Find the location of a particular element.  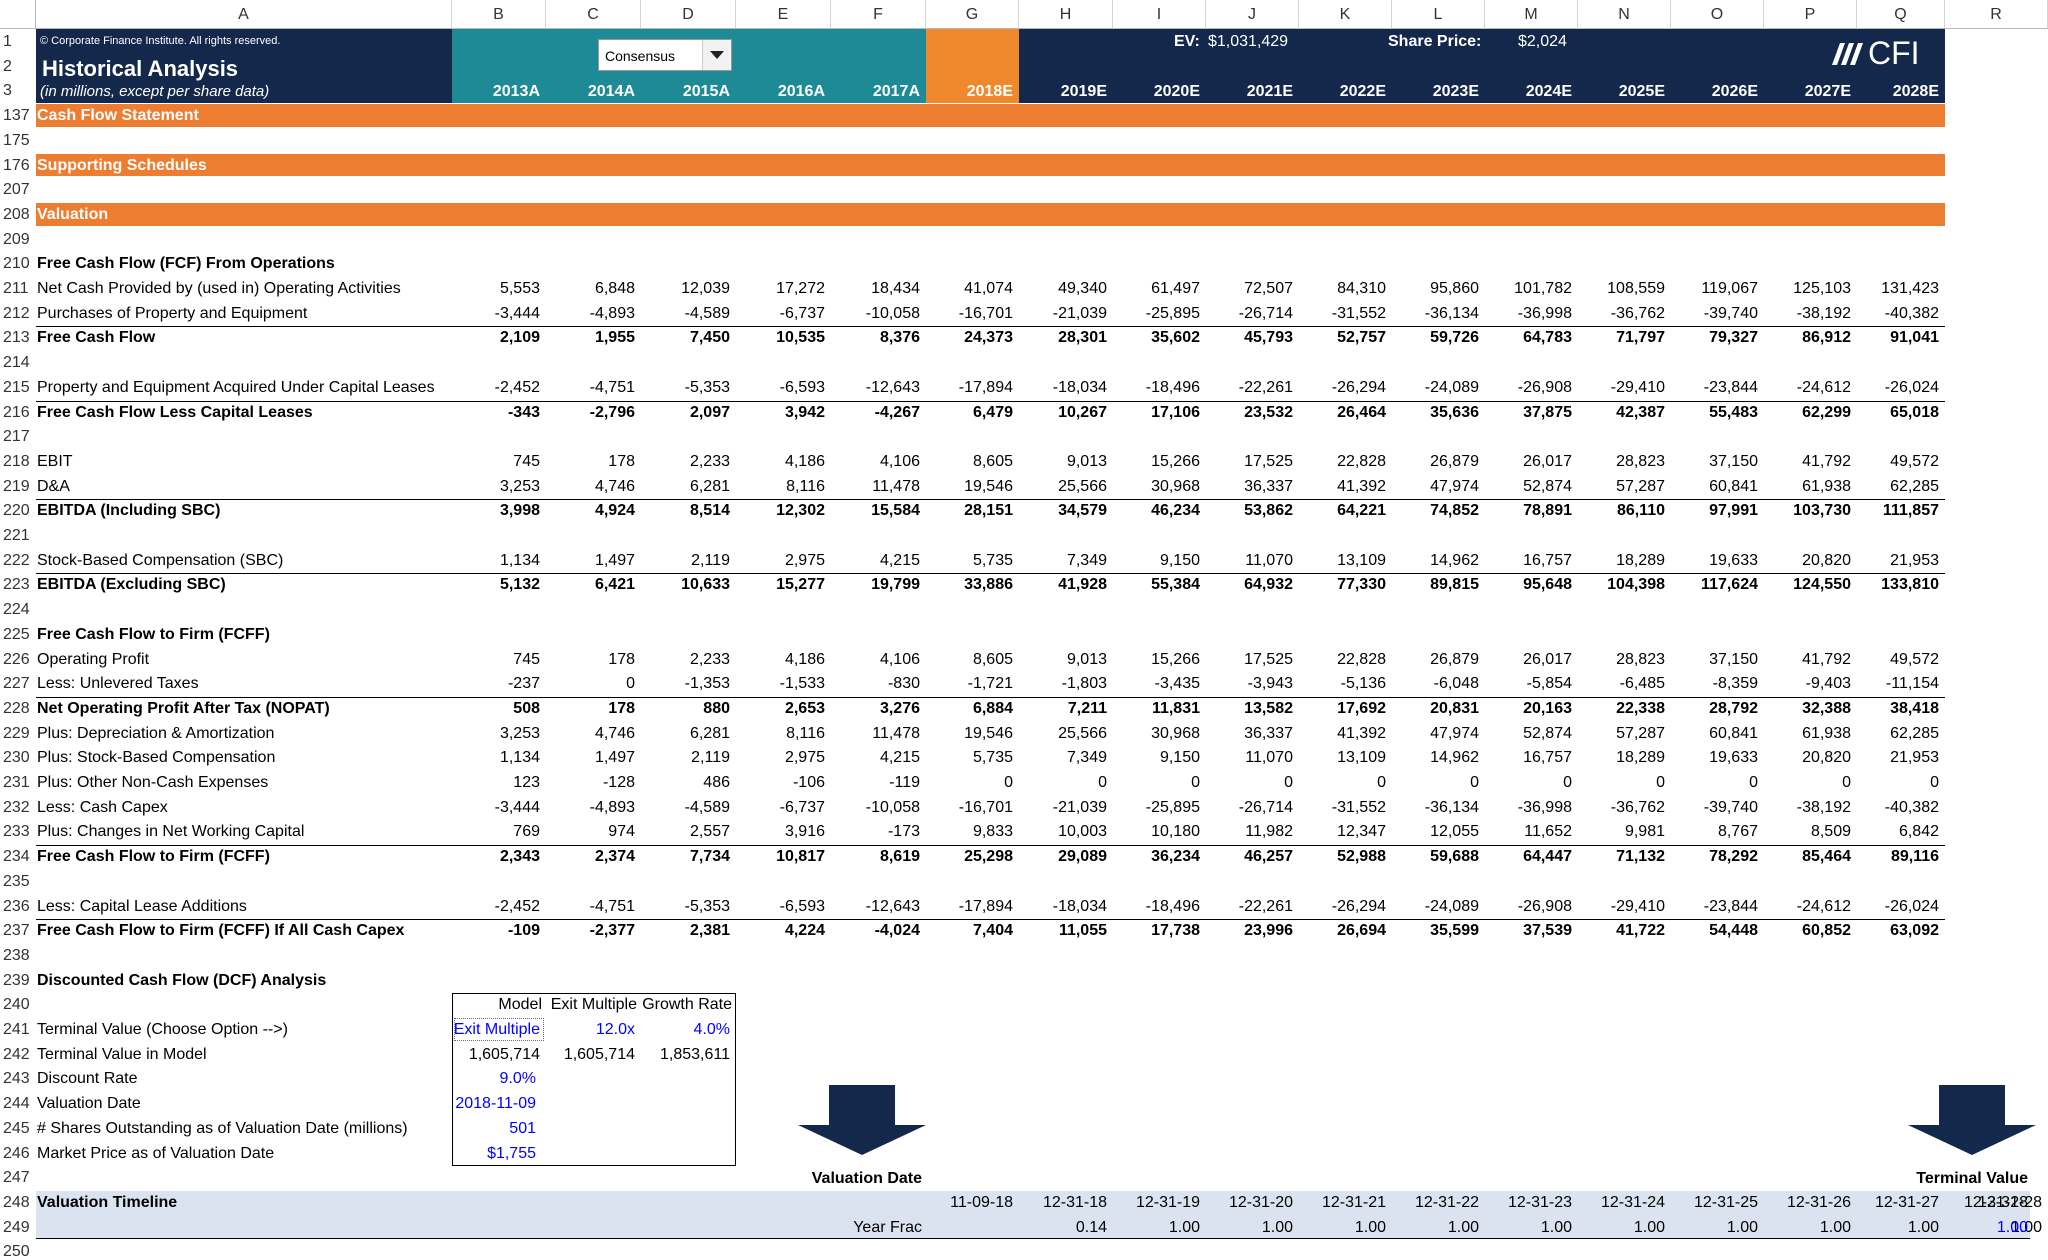

value-cell: 14,962 is located at coordinates (1435, 758).